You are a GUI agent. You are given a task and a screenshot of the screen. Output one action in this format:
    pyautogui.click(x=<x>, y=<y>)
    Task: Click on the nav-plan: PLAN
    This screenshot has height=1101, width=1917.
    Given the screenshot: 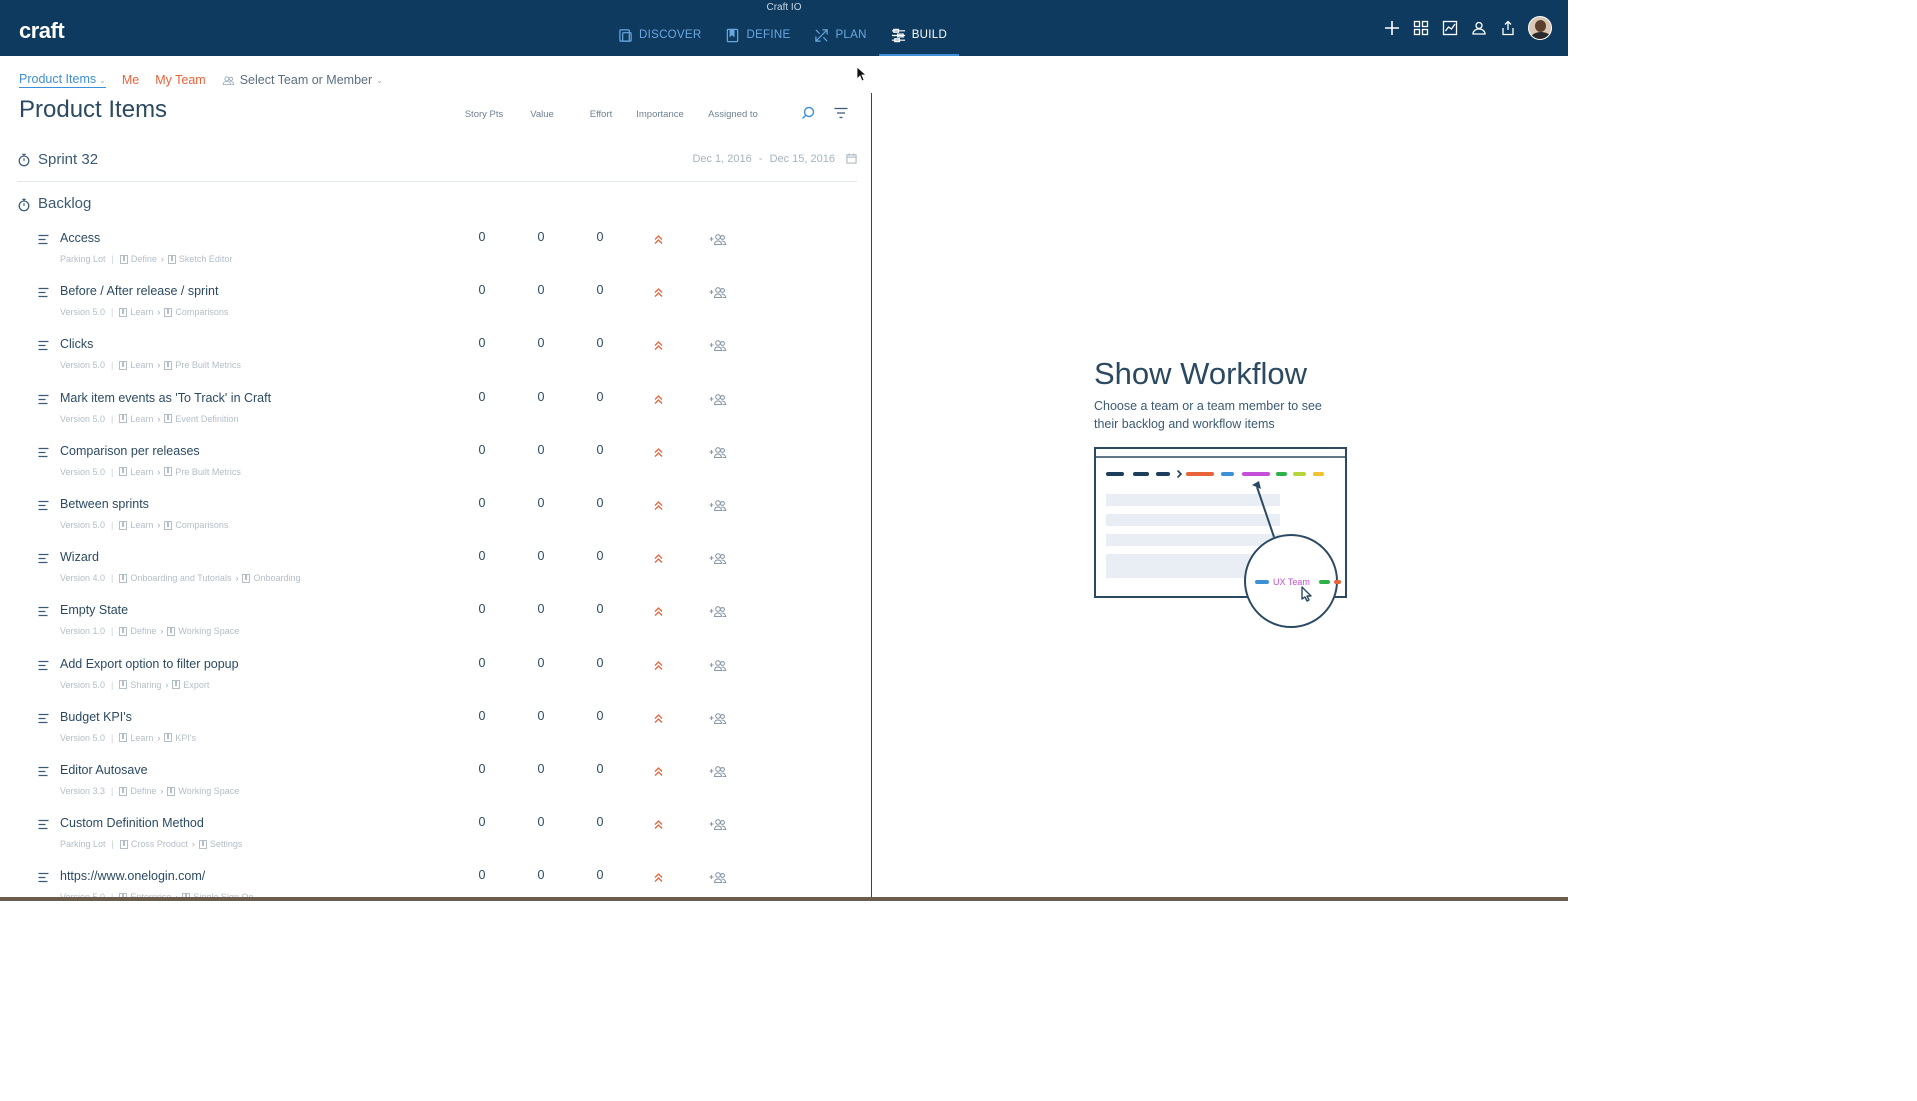 What is the action you would take?
    pyautogui.click(x=840, y=35)
    